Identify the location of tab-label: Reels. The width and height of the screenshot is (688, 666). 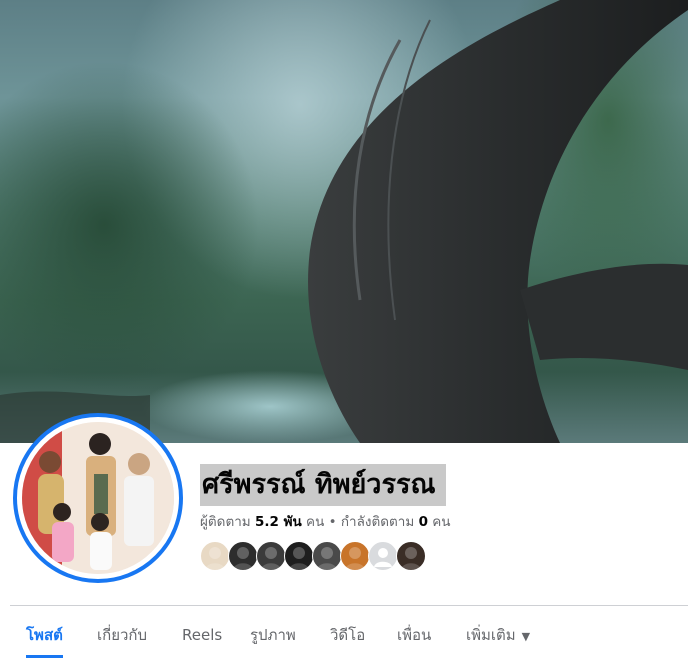
(202, 635).